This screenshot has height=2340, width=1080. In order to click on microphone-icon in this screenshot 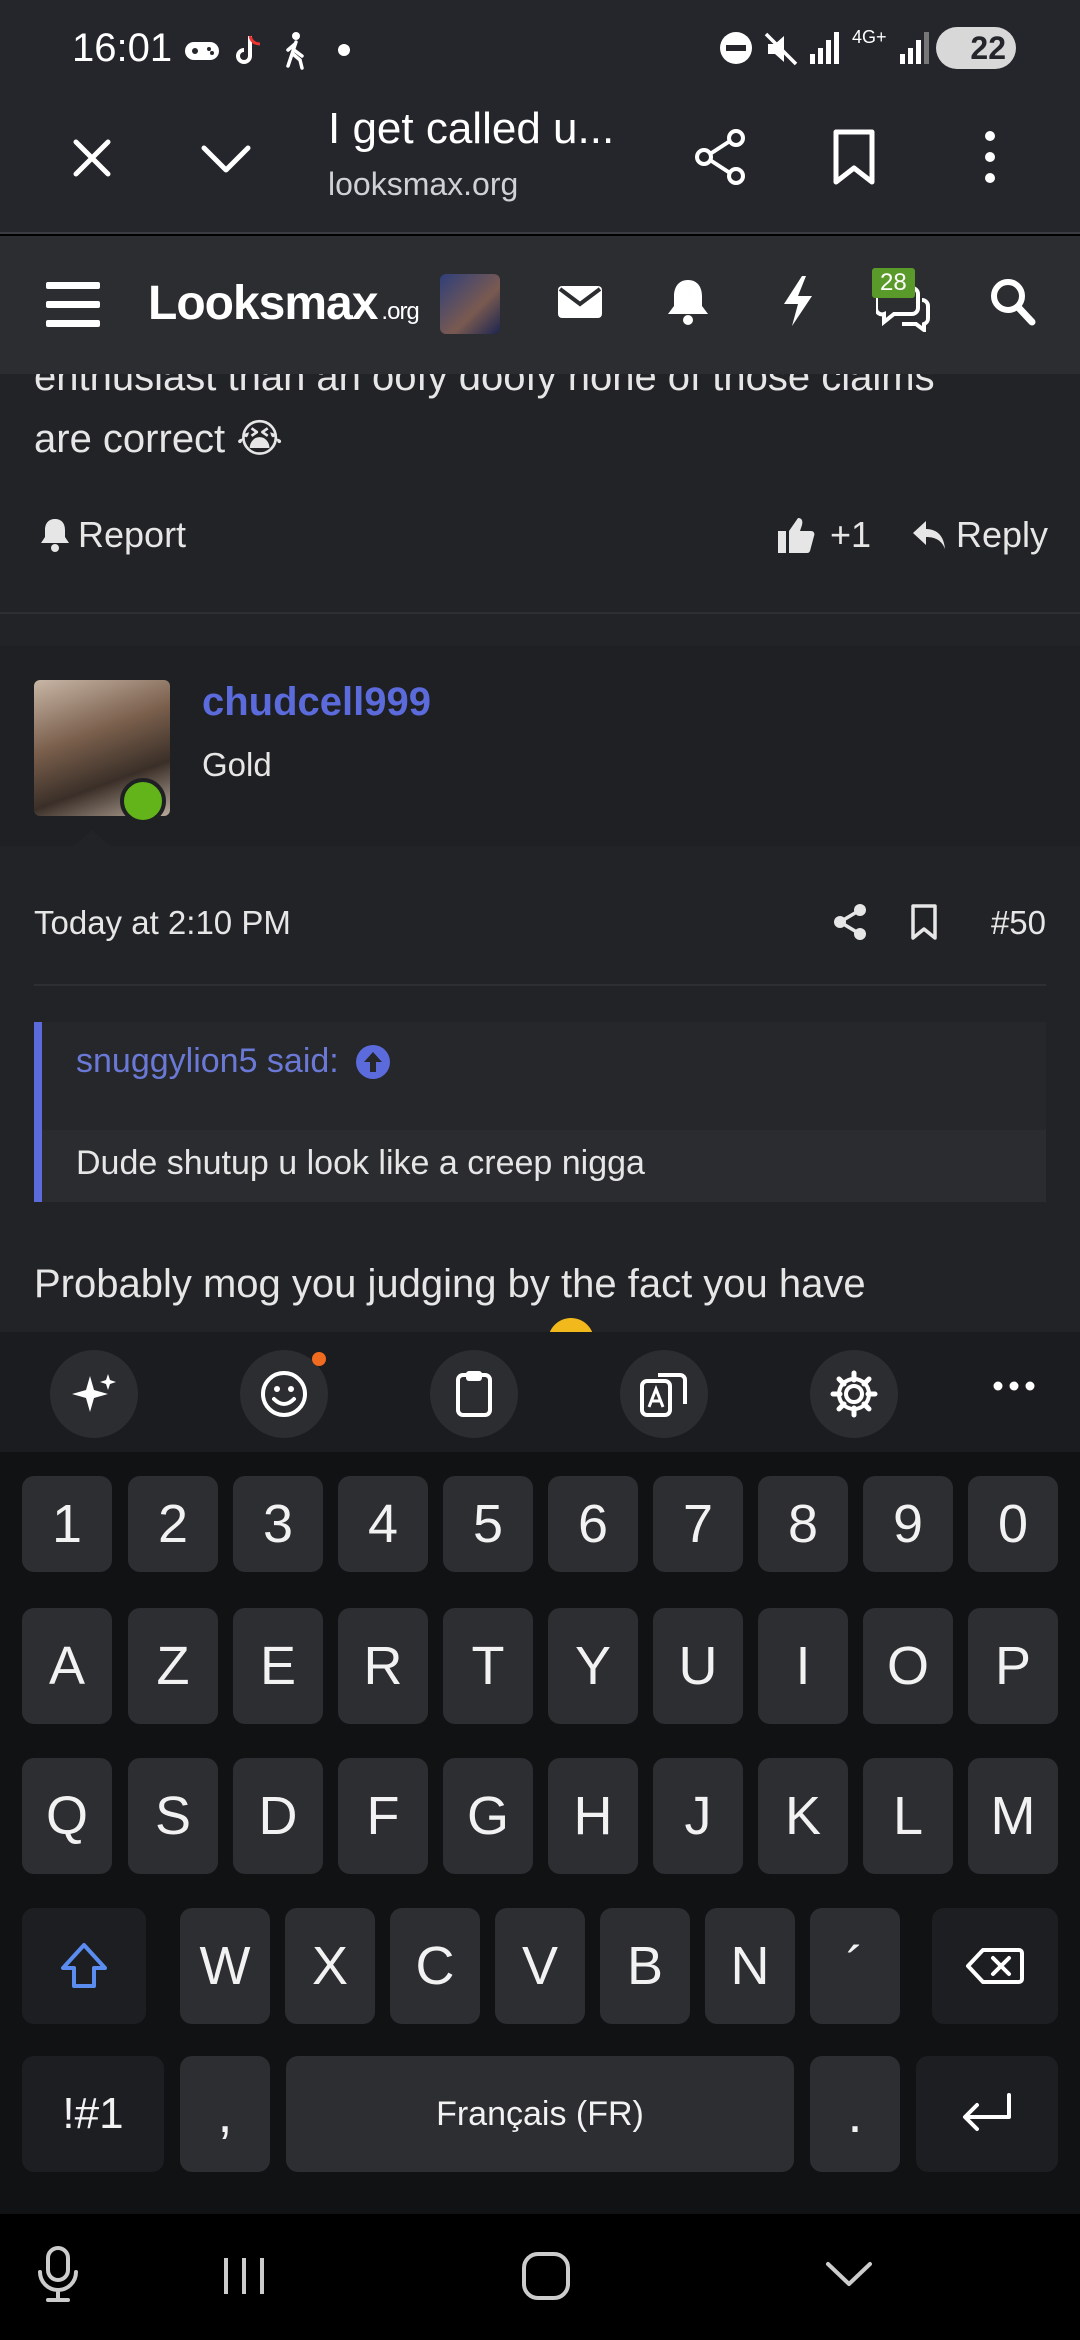, I will do `click(58, 2274)`.